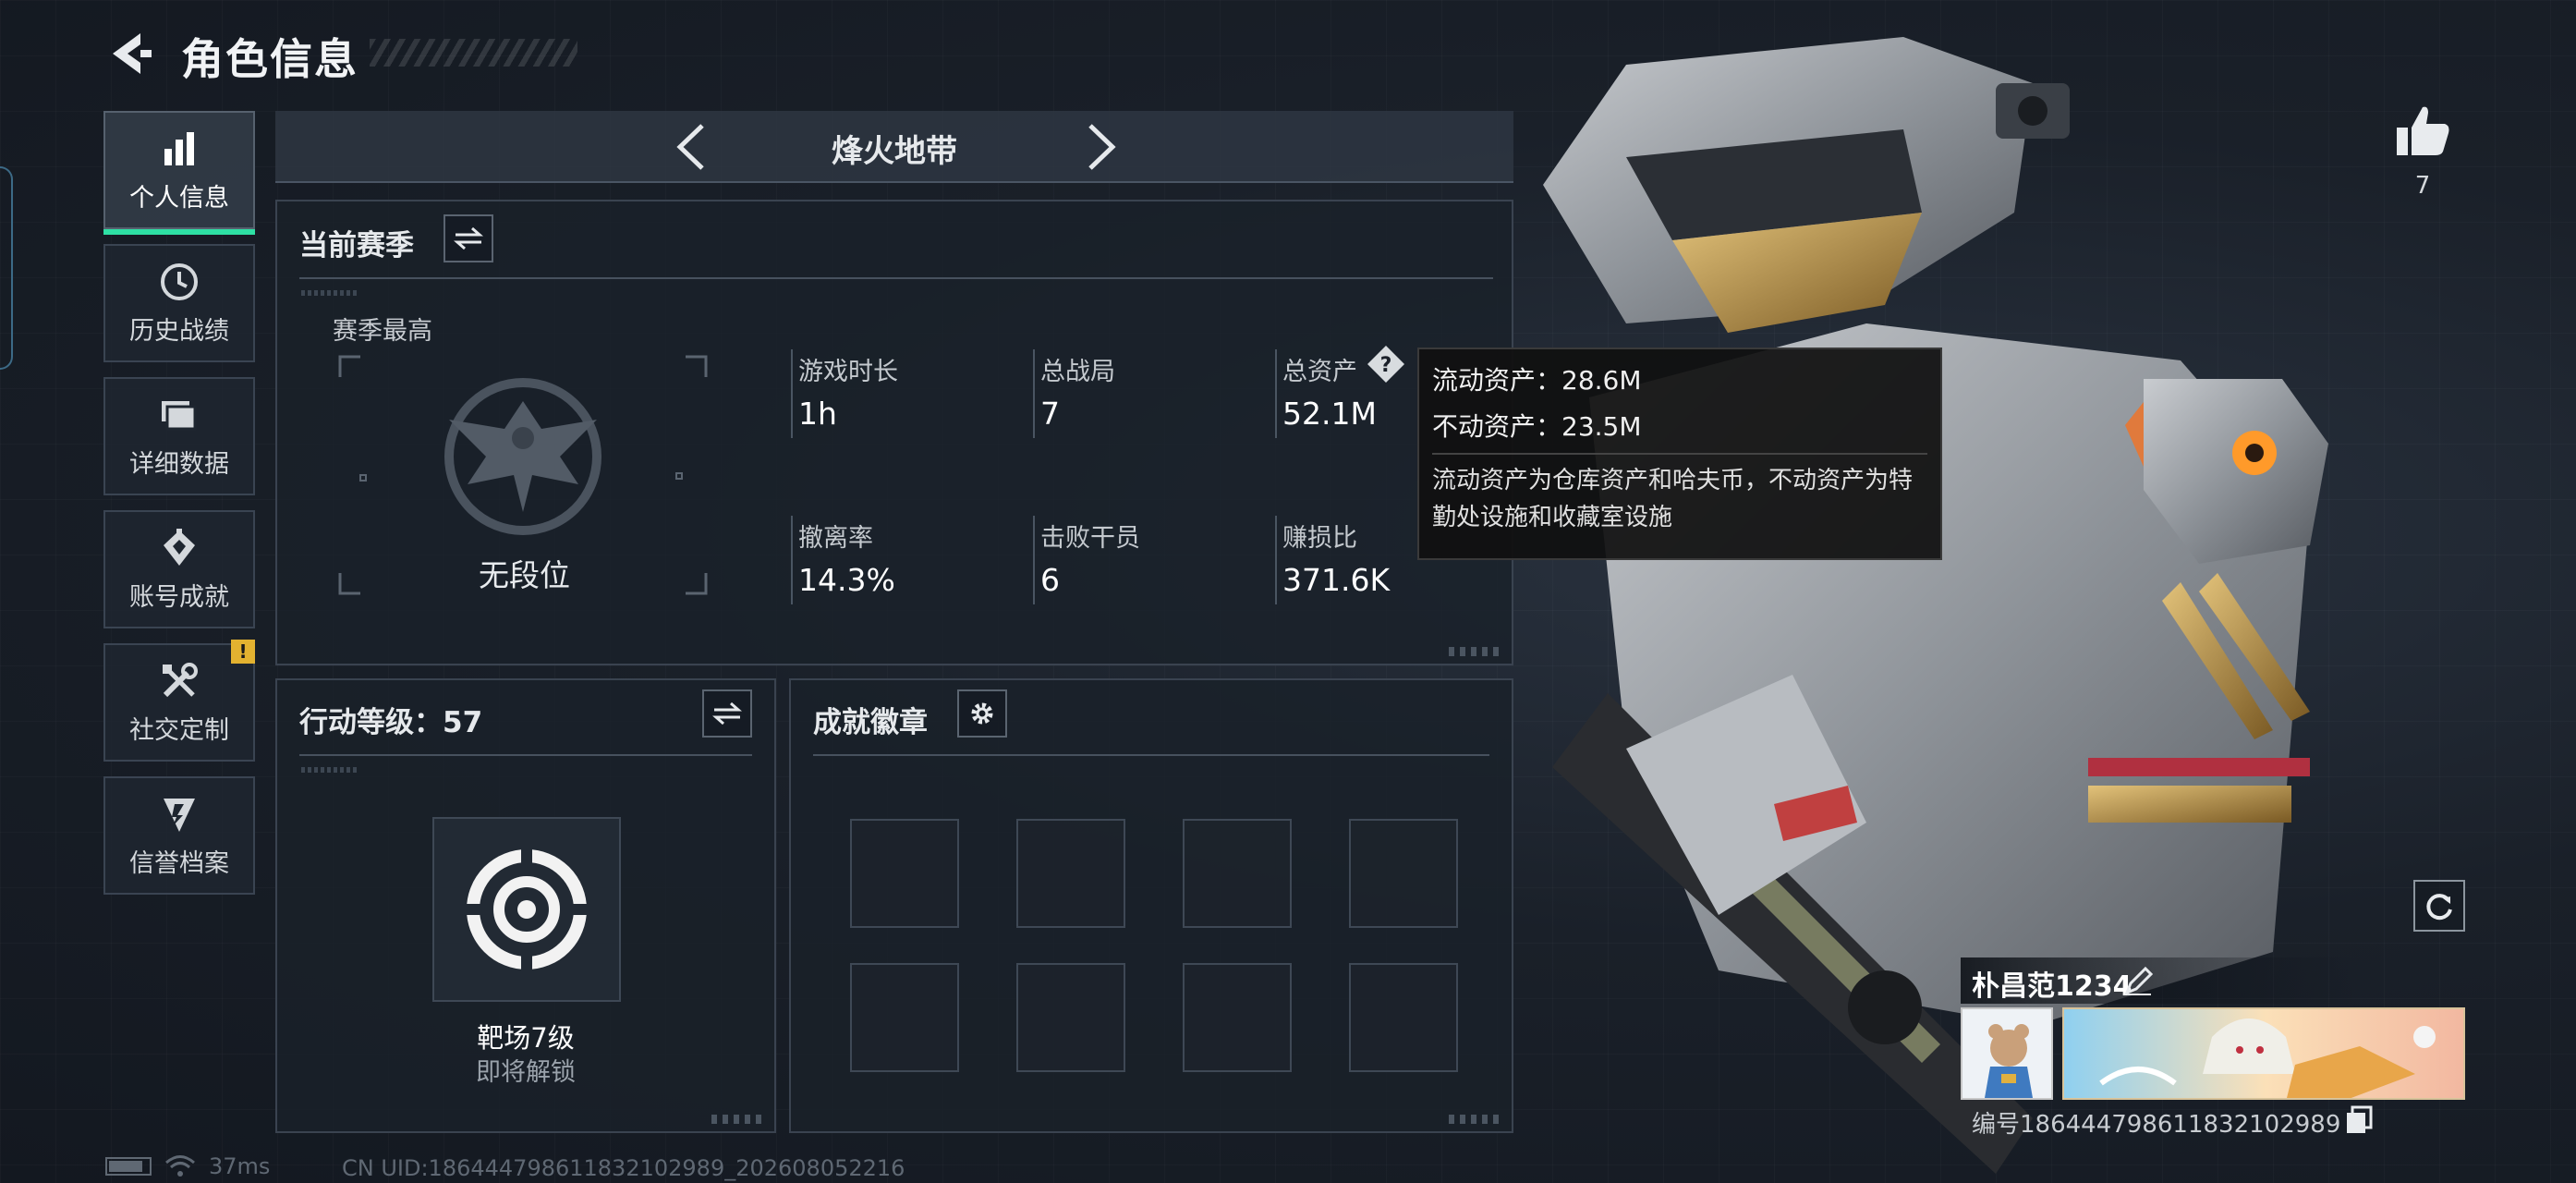 This screenshot has height=1183, width=2576. What do you see at coordinates (1673, 499) in the screenshot?
I see `tooltip-description: 流动资产为仓库资产和哈夫币，不动资产为特勤处设施和收藏室设施` at bounding box center [1673, 499].